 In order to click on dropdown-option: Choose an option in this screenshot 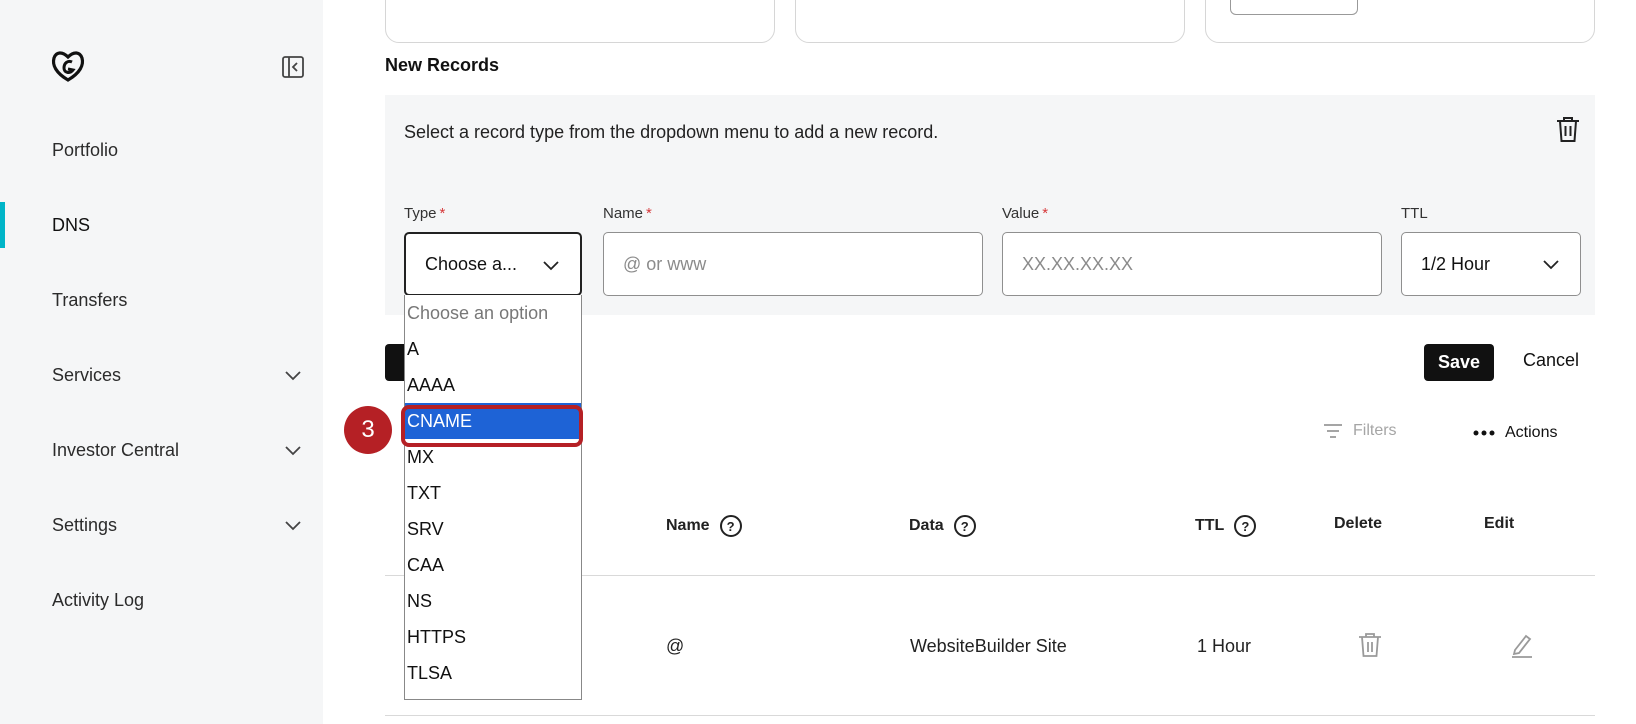, I will do `click(493, 313)`.